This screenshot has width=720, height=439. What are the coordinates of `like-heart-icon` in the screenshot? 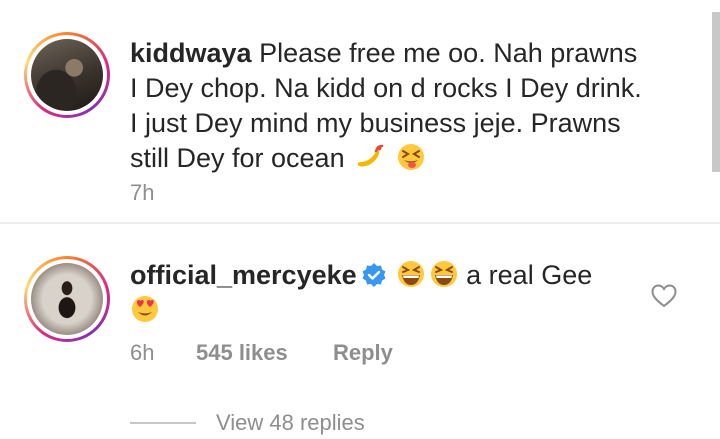 It's located at (664, 296).